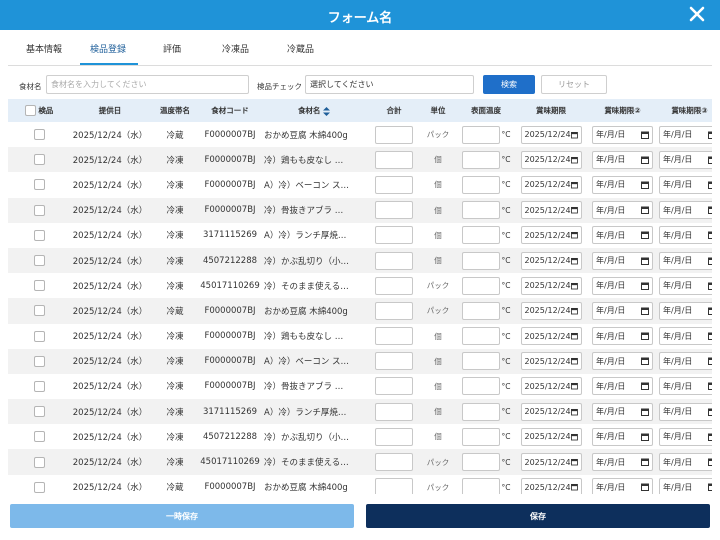 The image size is (720, 540). Describe the element at coordinates (235, 48) in the screenshot. I see `tab-frozen: 冷凍品` at that location.